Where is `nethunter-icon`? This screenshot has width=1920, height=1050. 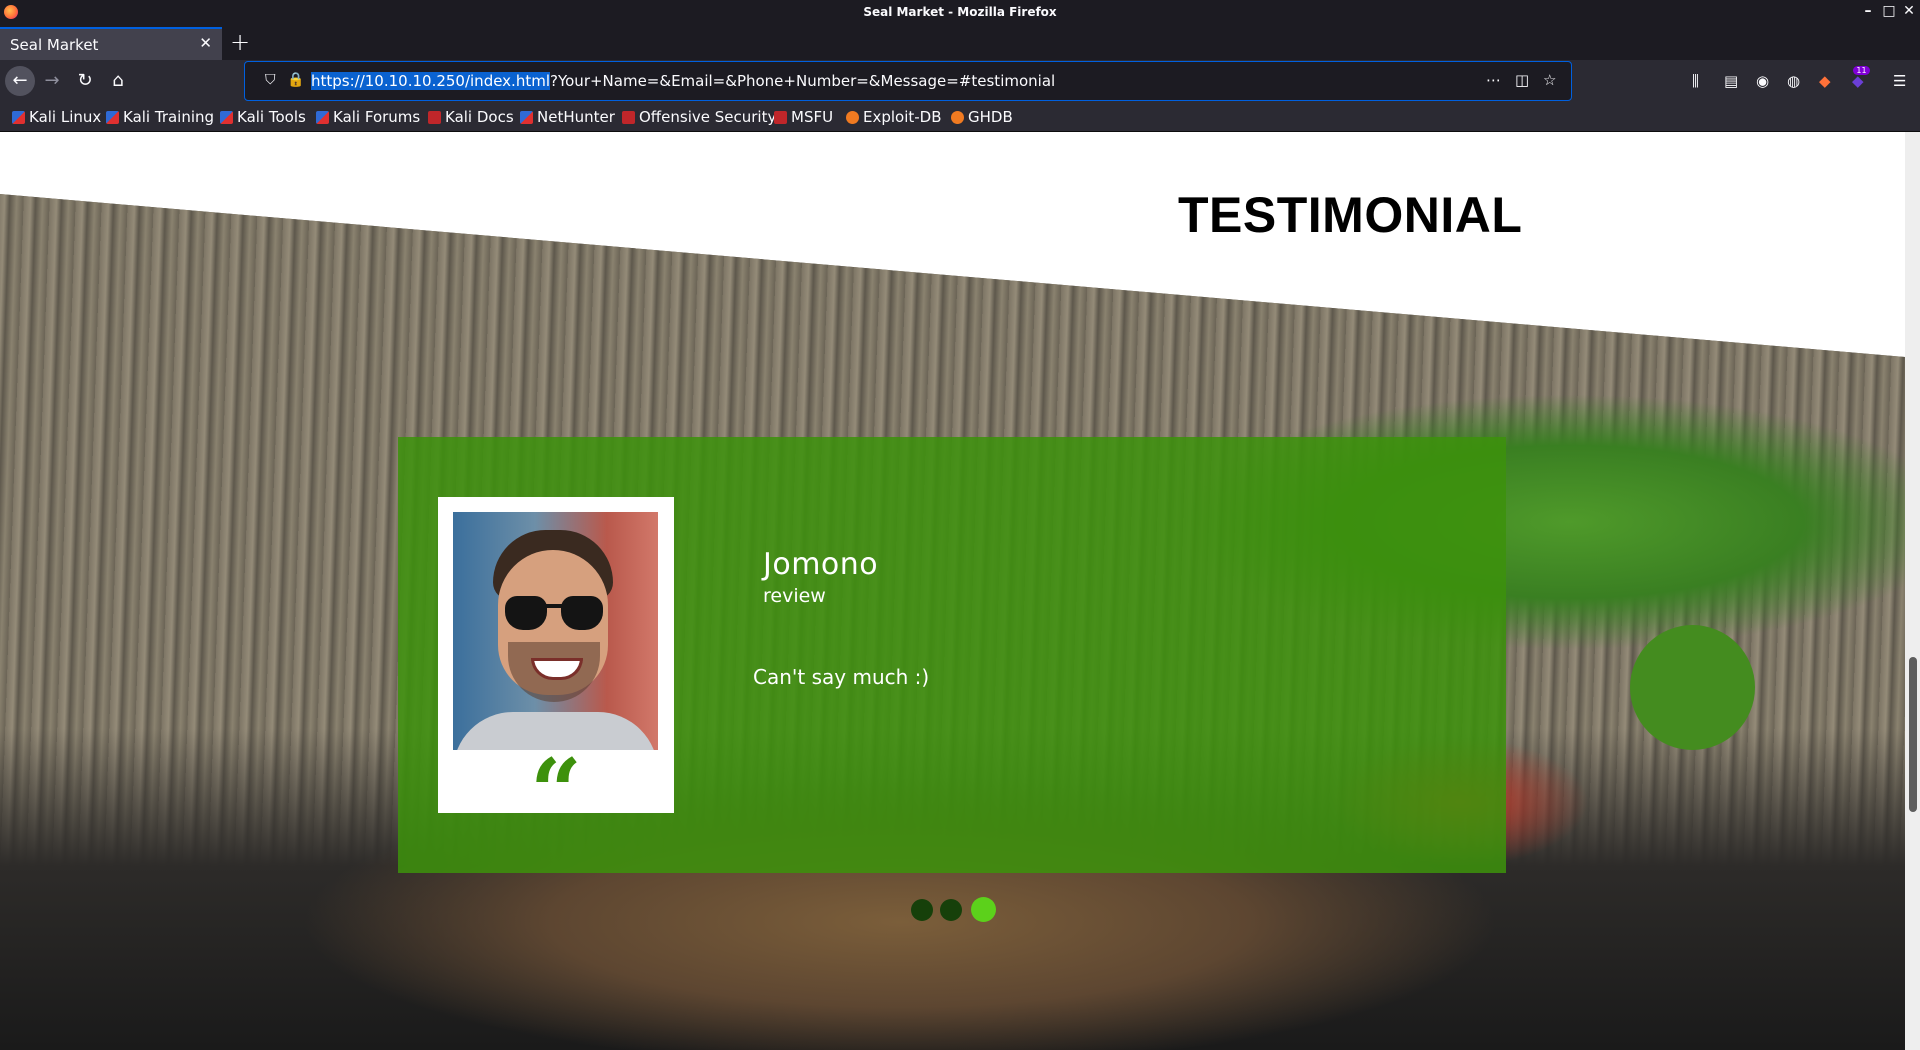 nethunter-icon is located at coordinates (526, 117).